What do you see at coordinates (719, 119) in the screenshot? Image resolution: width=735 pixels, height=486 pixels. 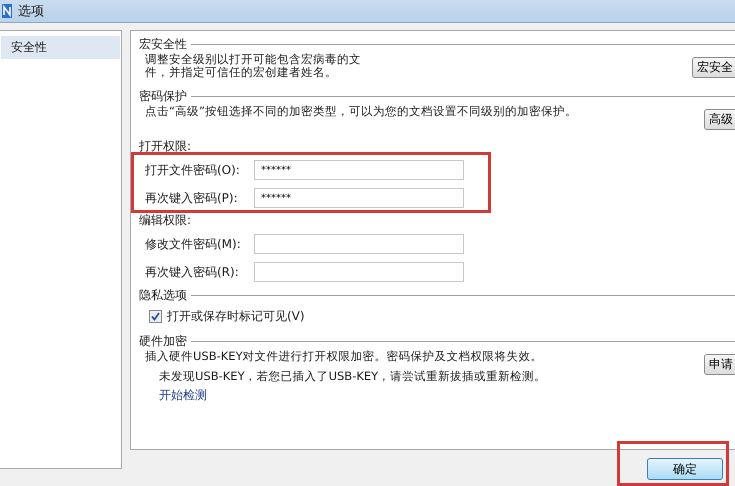 I see `advanced-button: 高级` at bounding box center [719, 119].